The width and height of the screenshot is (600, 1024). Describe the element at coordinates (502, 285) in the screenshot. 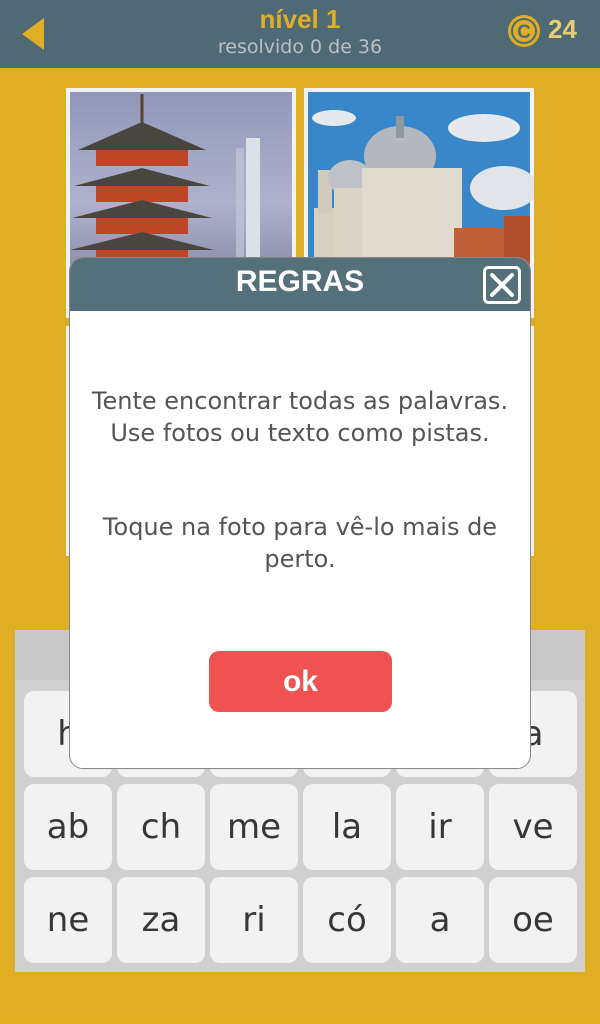

I see `close-icon` at that location.